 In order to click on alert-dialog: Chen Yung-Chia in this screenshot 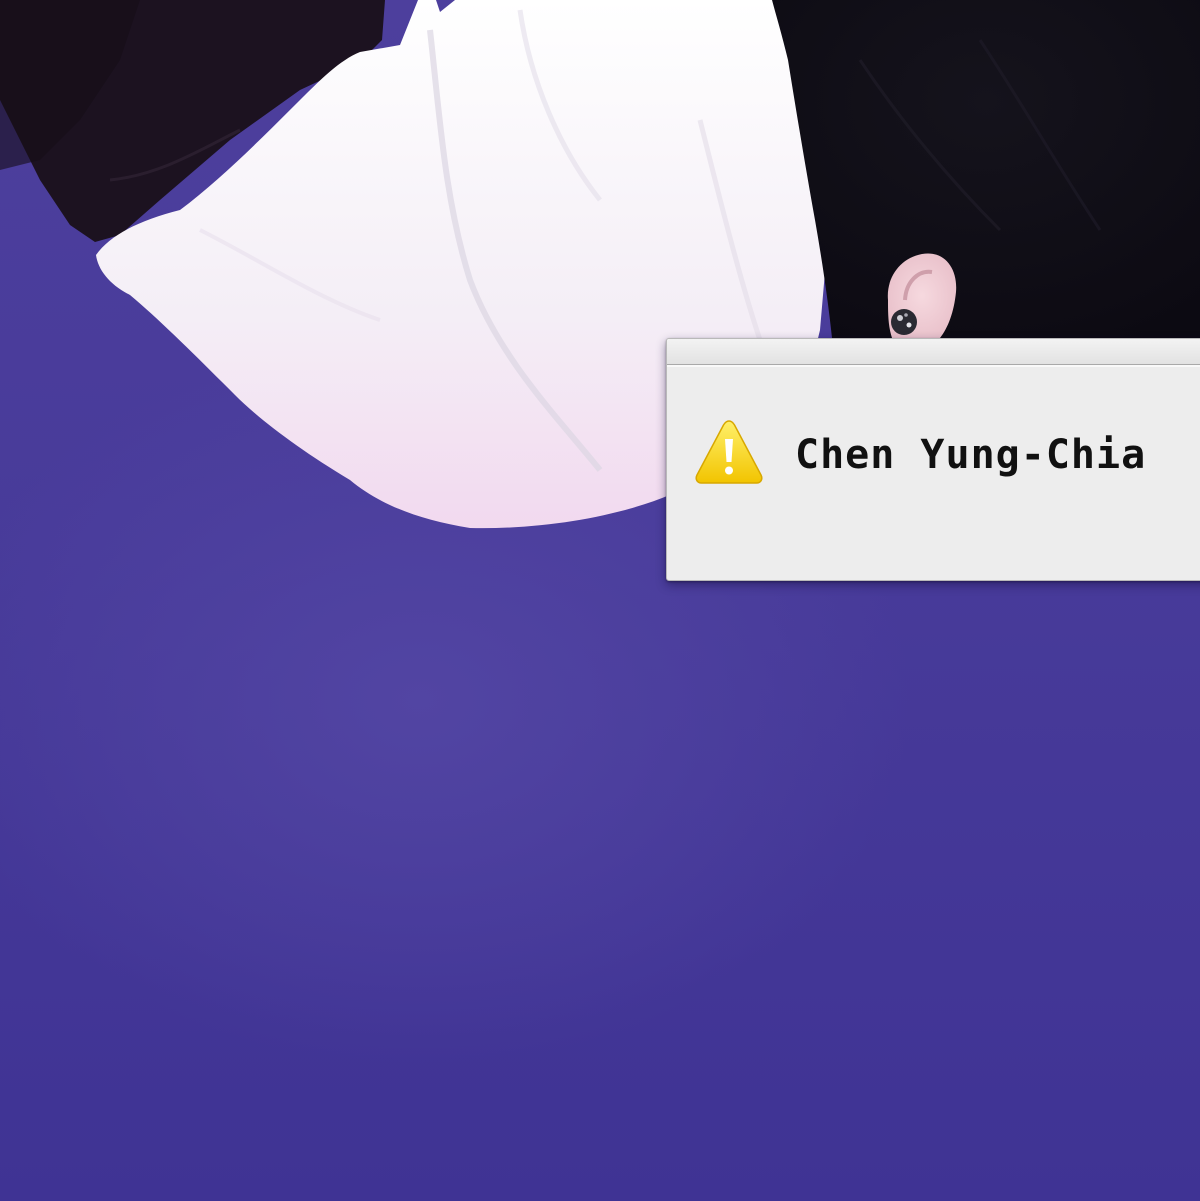, I will do `click(933, 459)`.